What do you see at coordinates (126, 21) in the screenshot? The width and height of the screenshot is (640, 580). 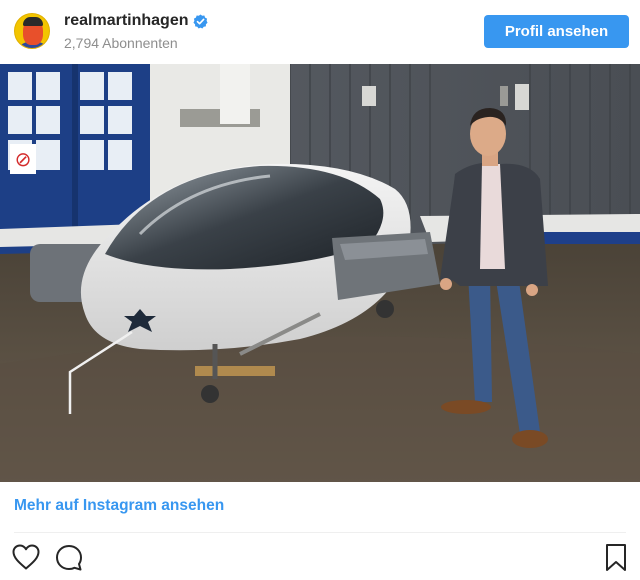 I see `username: realmartinhagen` at bounding box center [126, 21].